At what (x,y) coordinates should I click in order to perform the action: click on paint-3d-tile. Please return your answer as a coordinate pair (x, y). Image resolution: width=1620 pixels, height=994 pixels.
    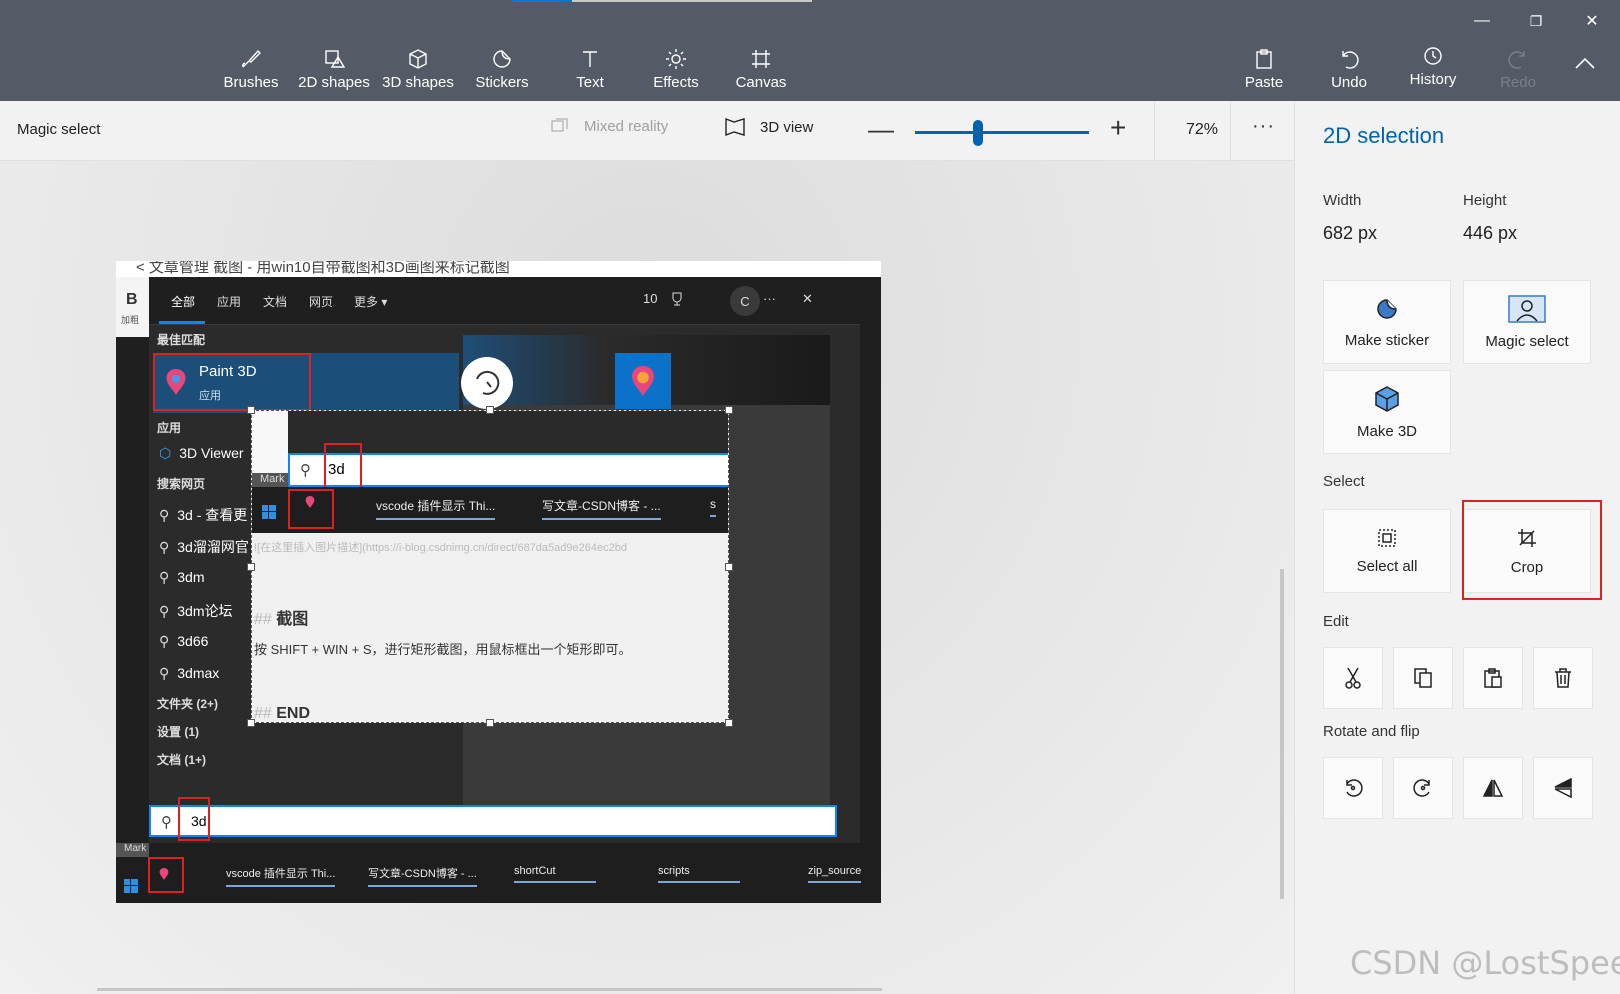
    Looking at the image, I should click on (643, 381).